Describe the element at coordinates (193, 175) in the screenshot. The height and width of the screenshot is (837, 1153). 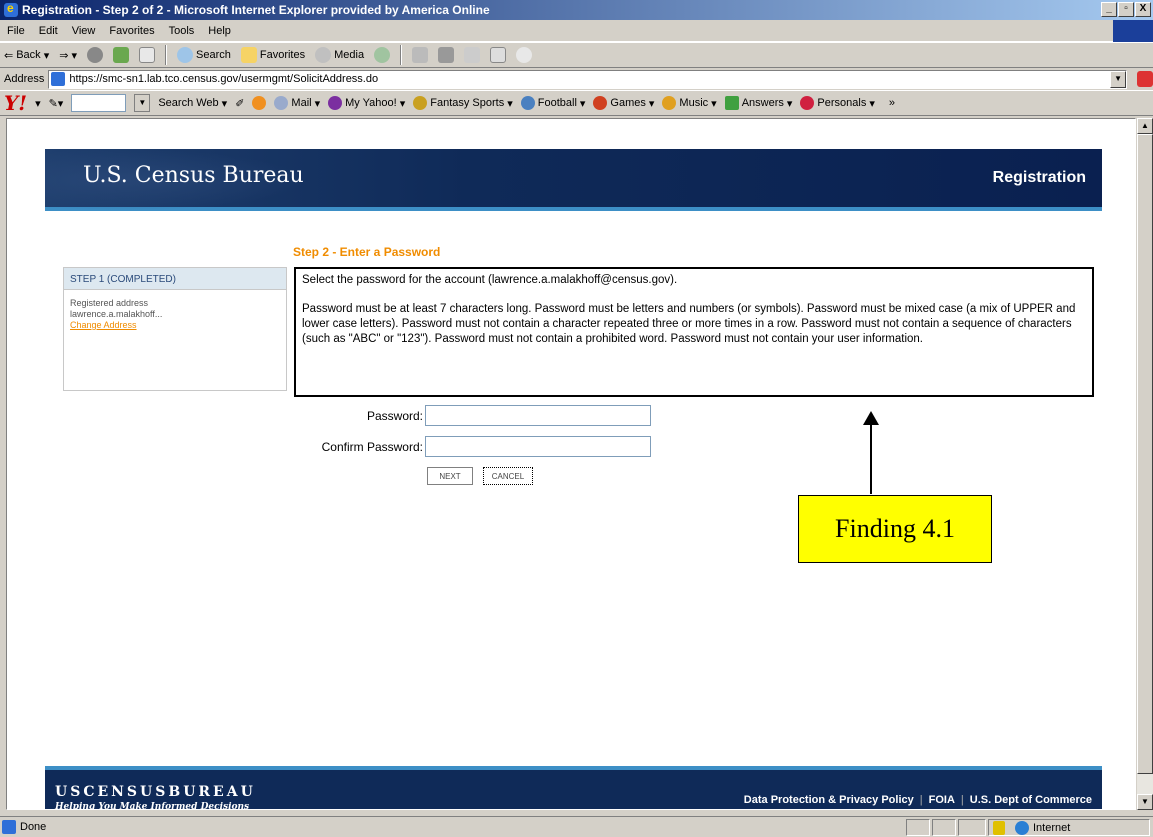
I see `census-title: U.S. Census Bureau` at that location.